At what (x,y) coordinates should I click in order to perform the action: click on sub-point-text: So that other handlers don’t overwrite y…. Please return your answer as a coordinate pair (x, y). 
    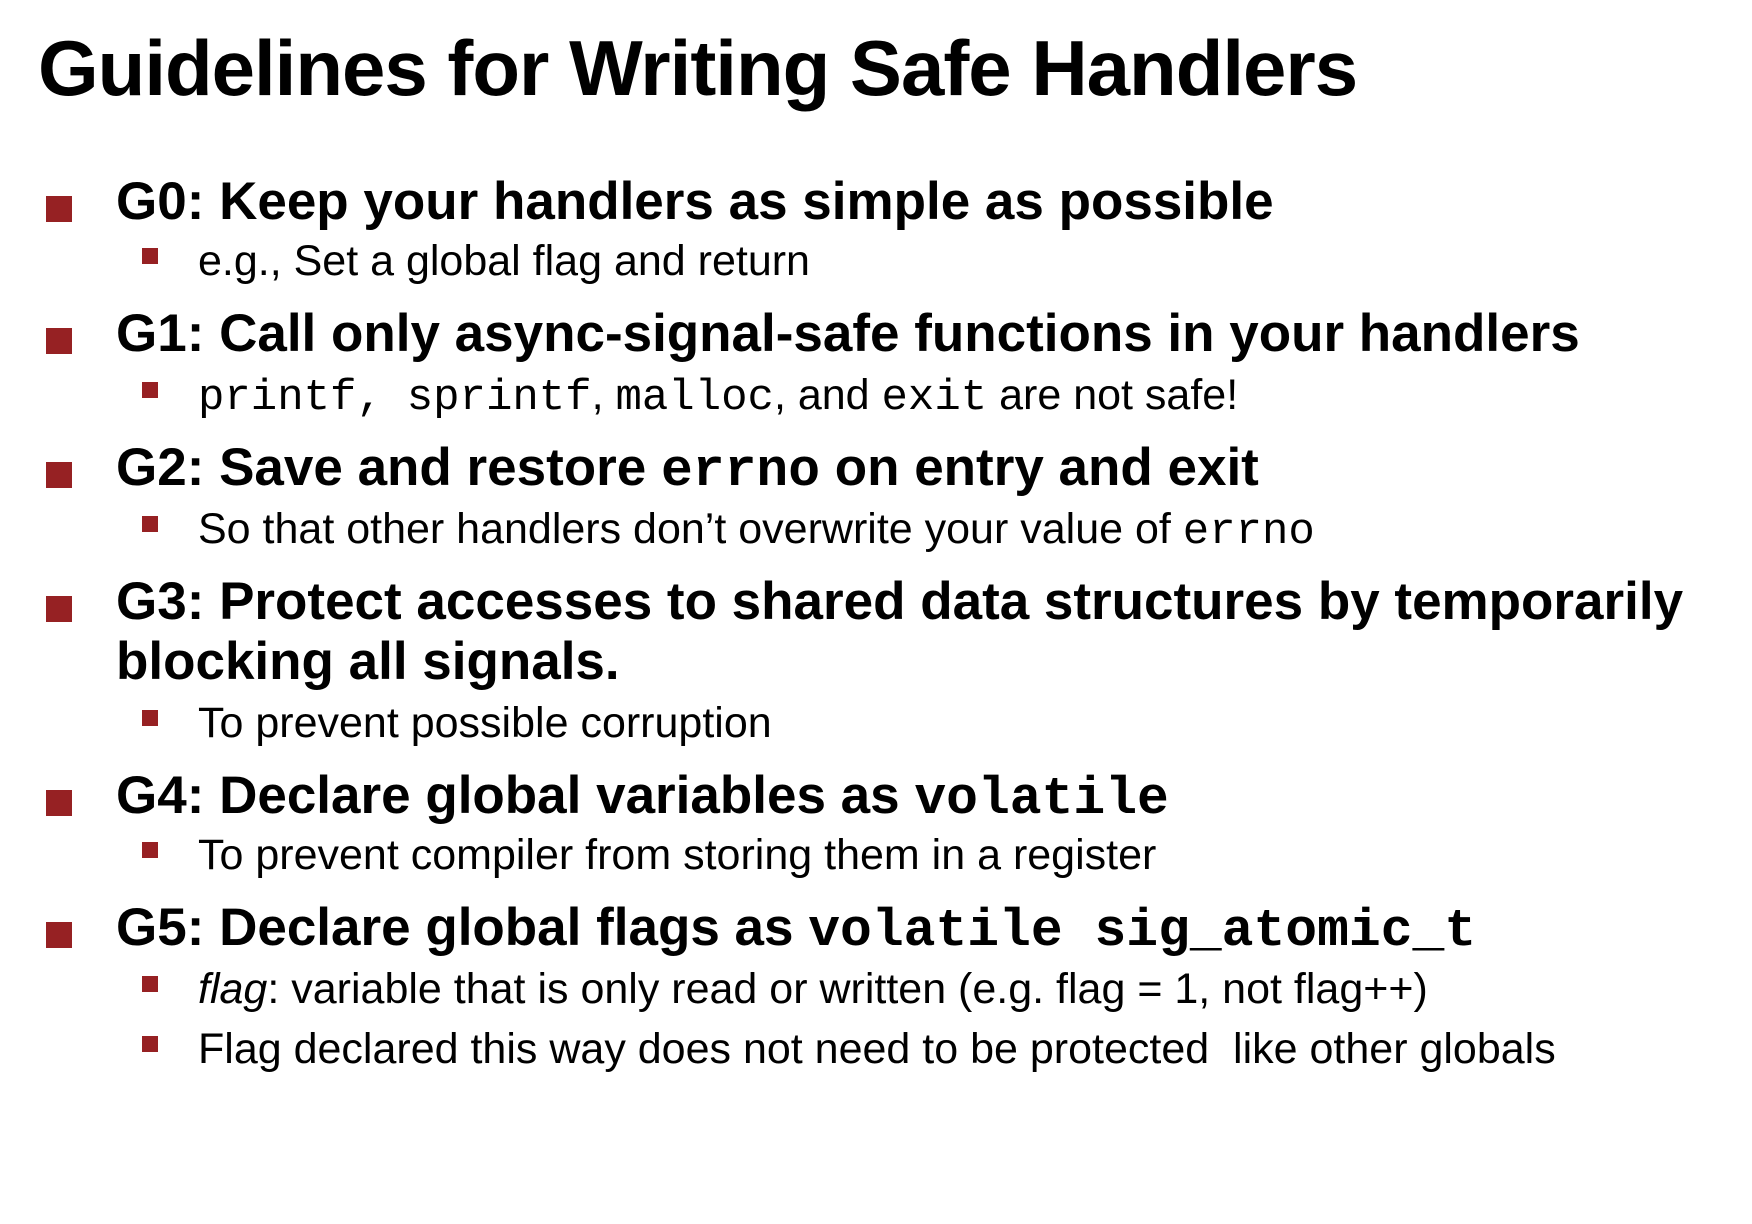
    Looking at the image, I should click on (756, 531).